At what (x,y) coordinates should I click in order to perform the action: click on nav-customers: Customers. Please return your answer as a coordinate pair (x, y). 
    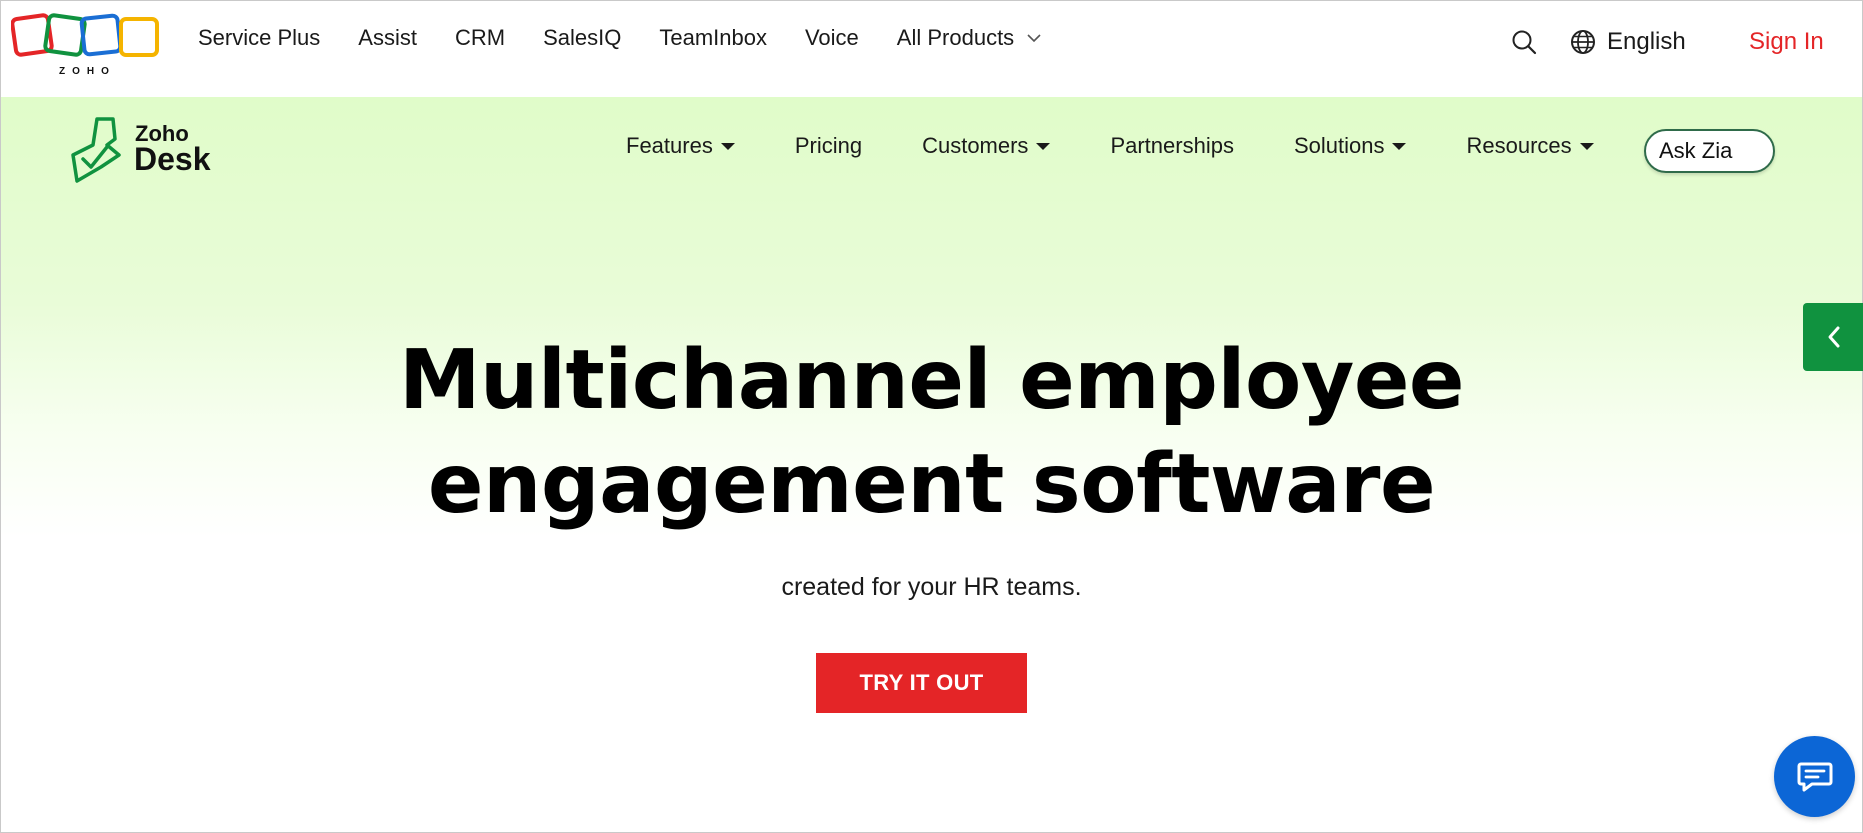
    Looking at the image, I should click on (986, 146).